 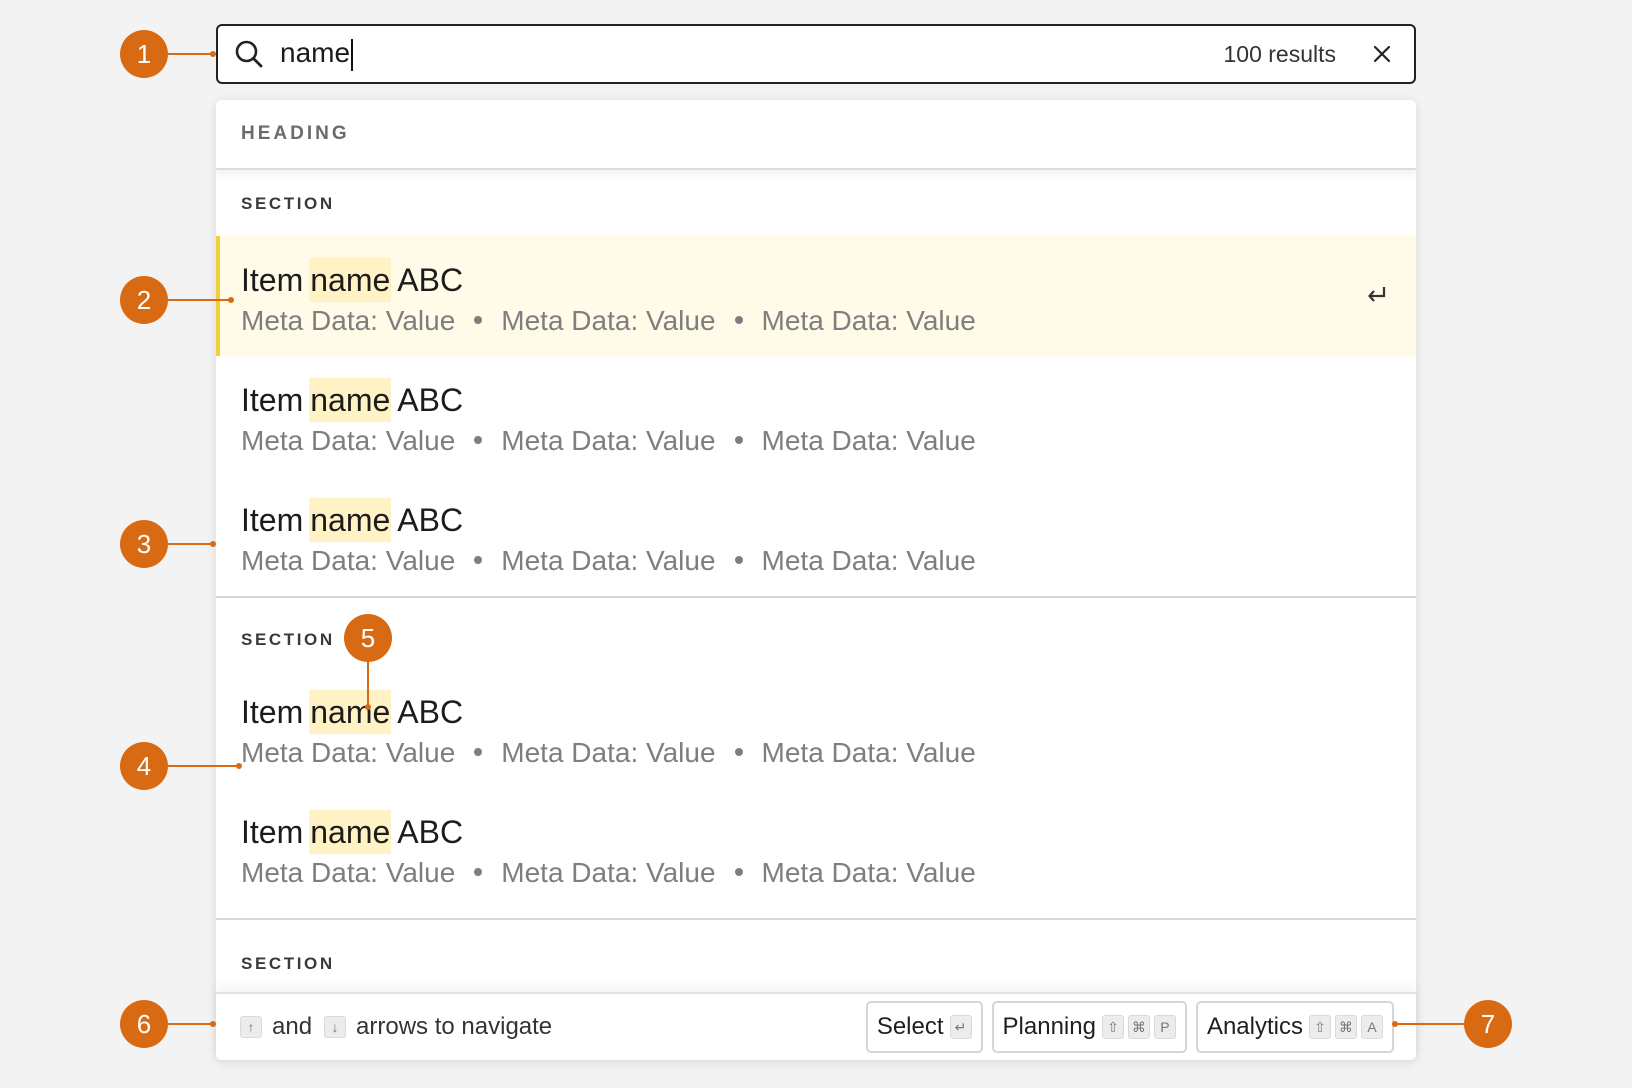 I want to click on text-caret, so click(x=352, y=54).